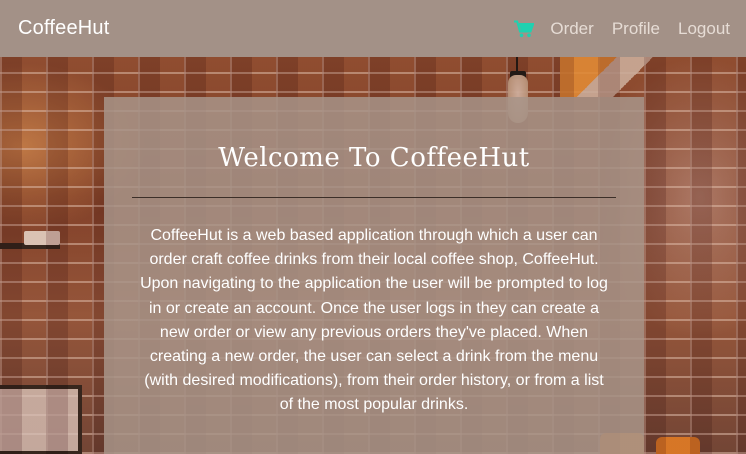  I want to click on nav-link-profile: Profile, so click(636, 29).